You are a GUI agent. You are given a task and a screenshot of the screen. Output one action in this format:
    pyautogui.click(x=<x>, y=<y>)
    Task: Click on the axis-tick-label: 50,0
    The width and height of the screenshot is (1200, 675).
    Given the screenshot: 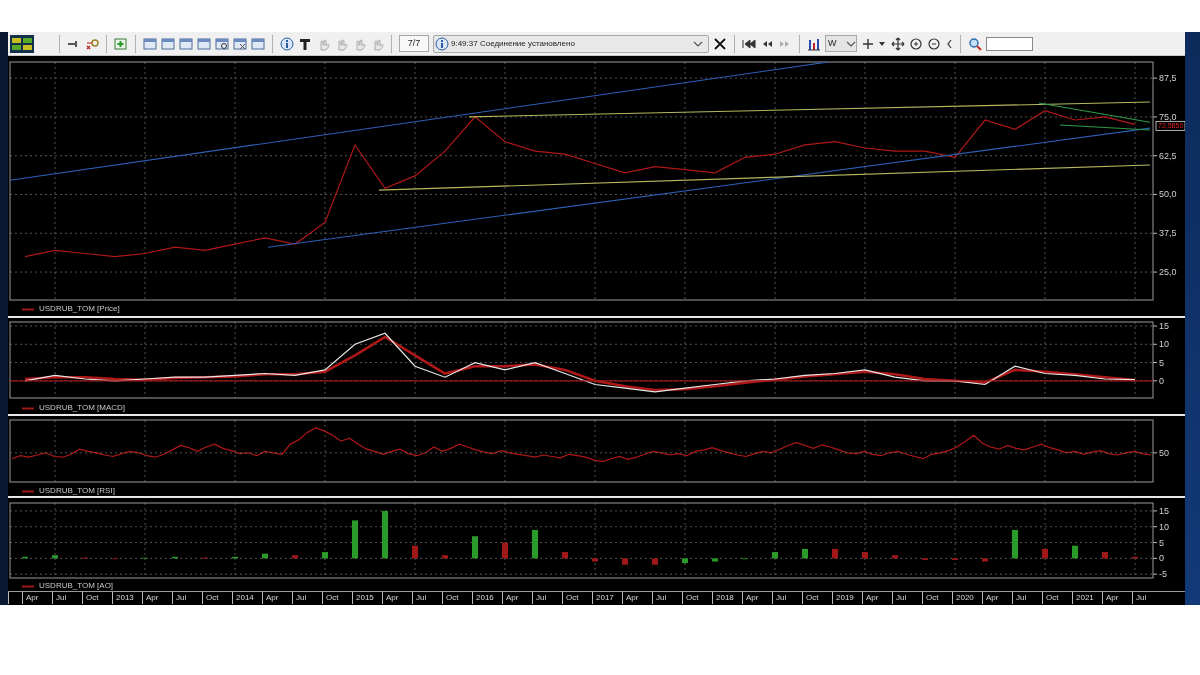 What is the action you would take?
    pyautogui.click(x=1168, y=194)
    